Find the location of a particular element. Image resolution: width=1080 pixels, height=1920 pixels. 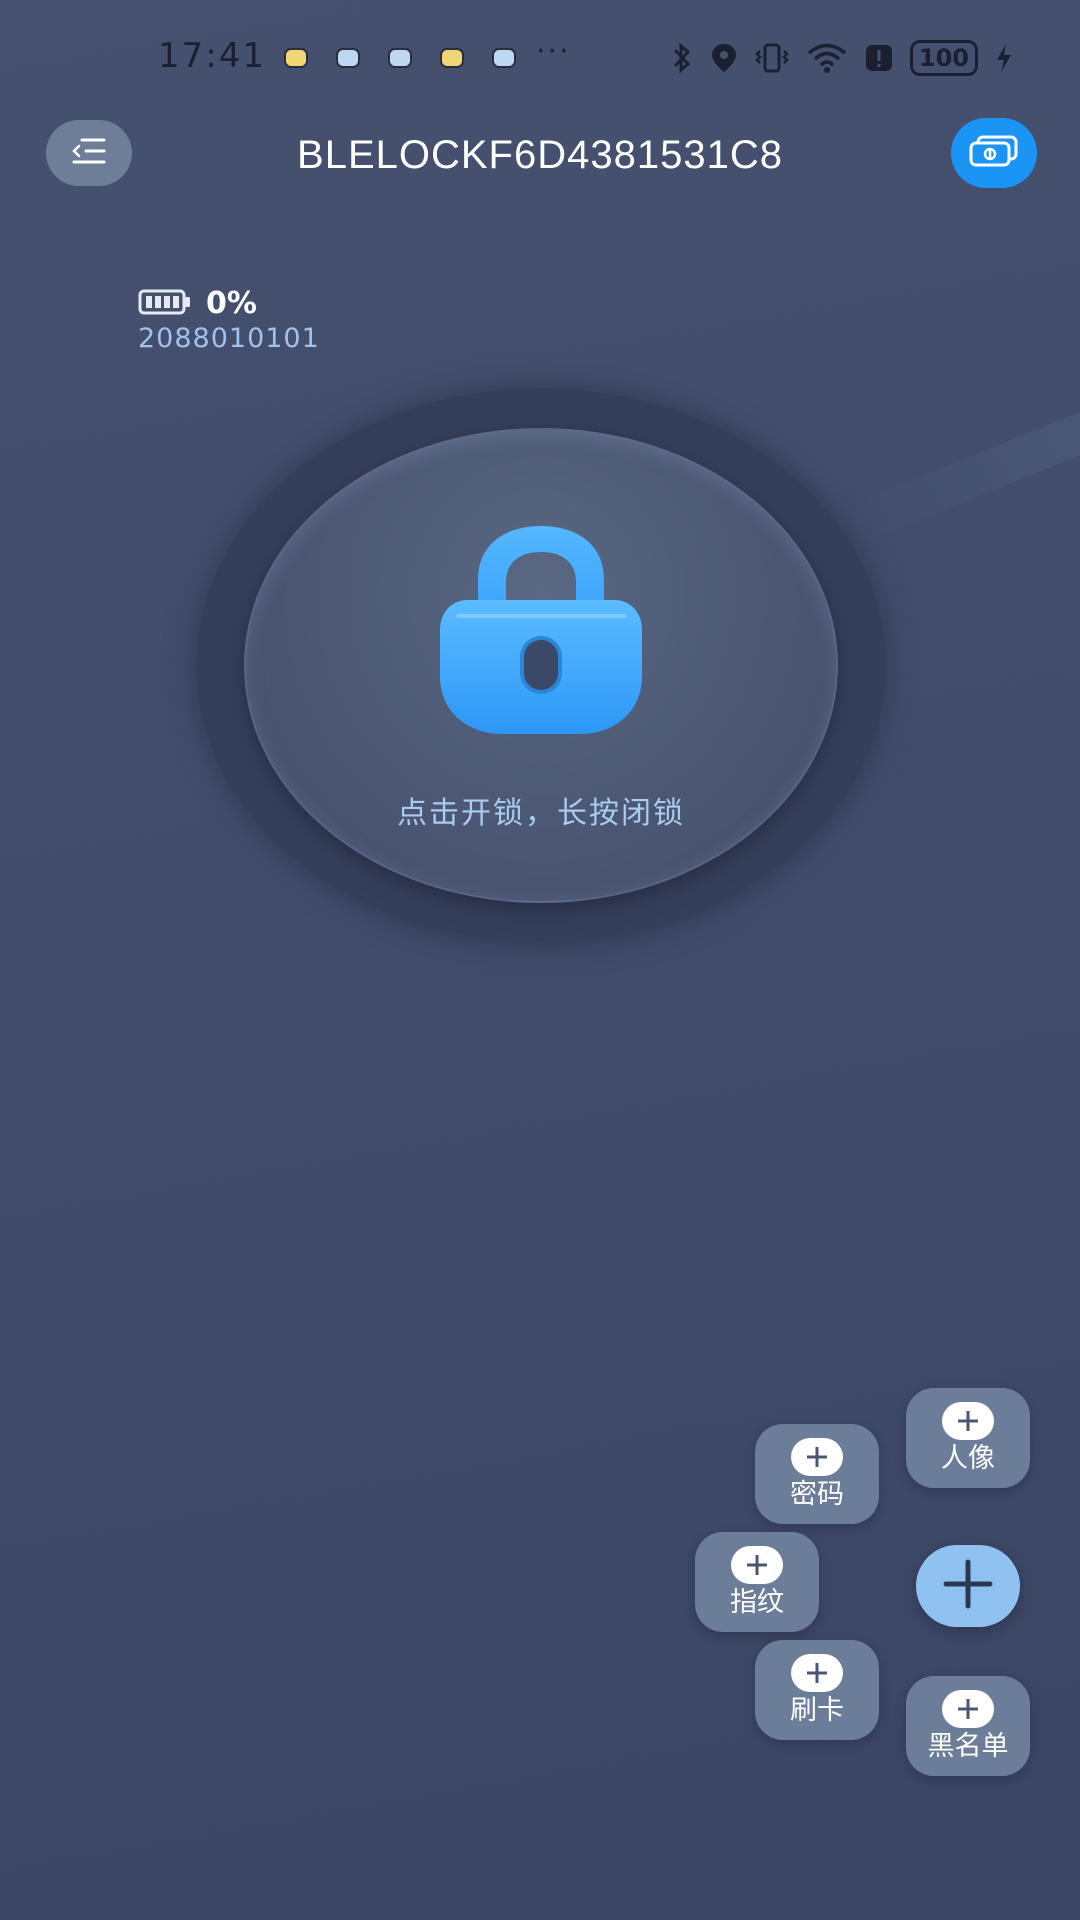

fab-main-button is located at coordinates (968, 1586).